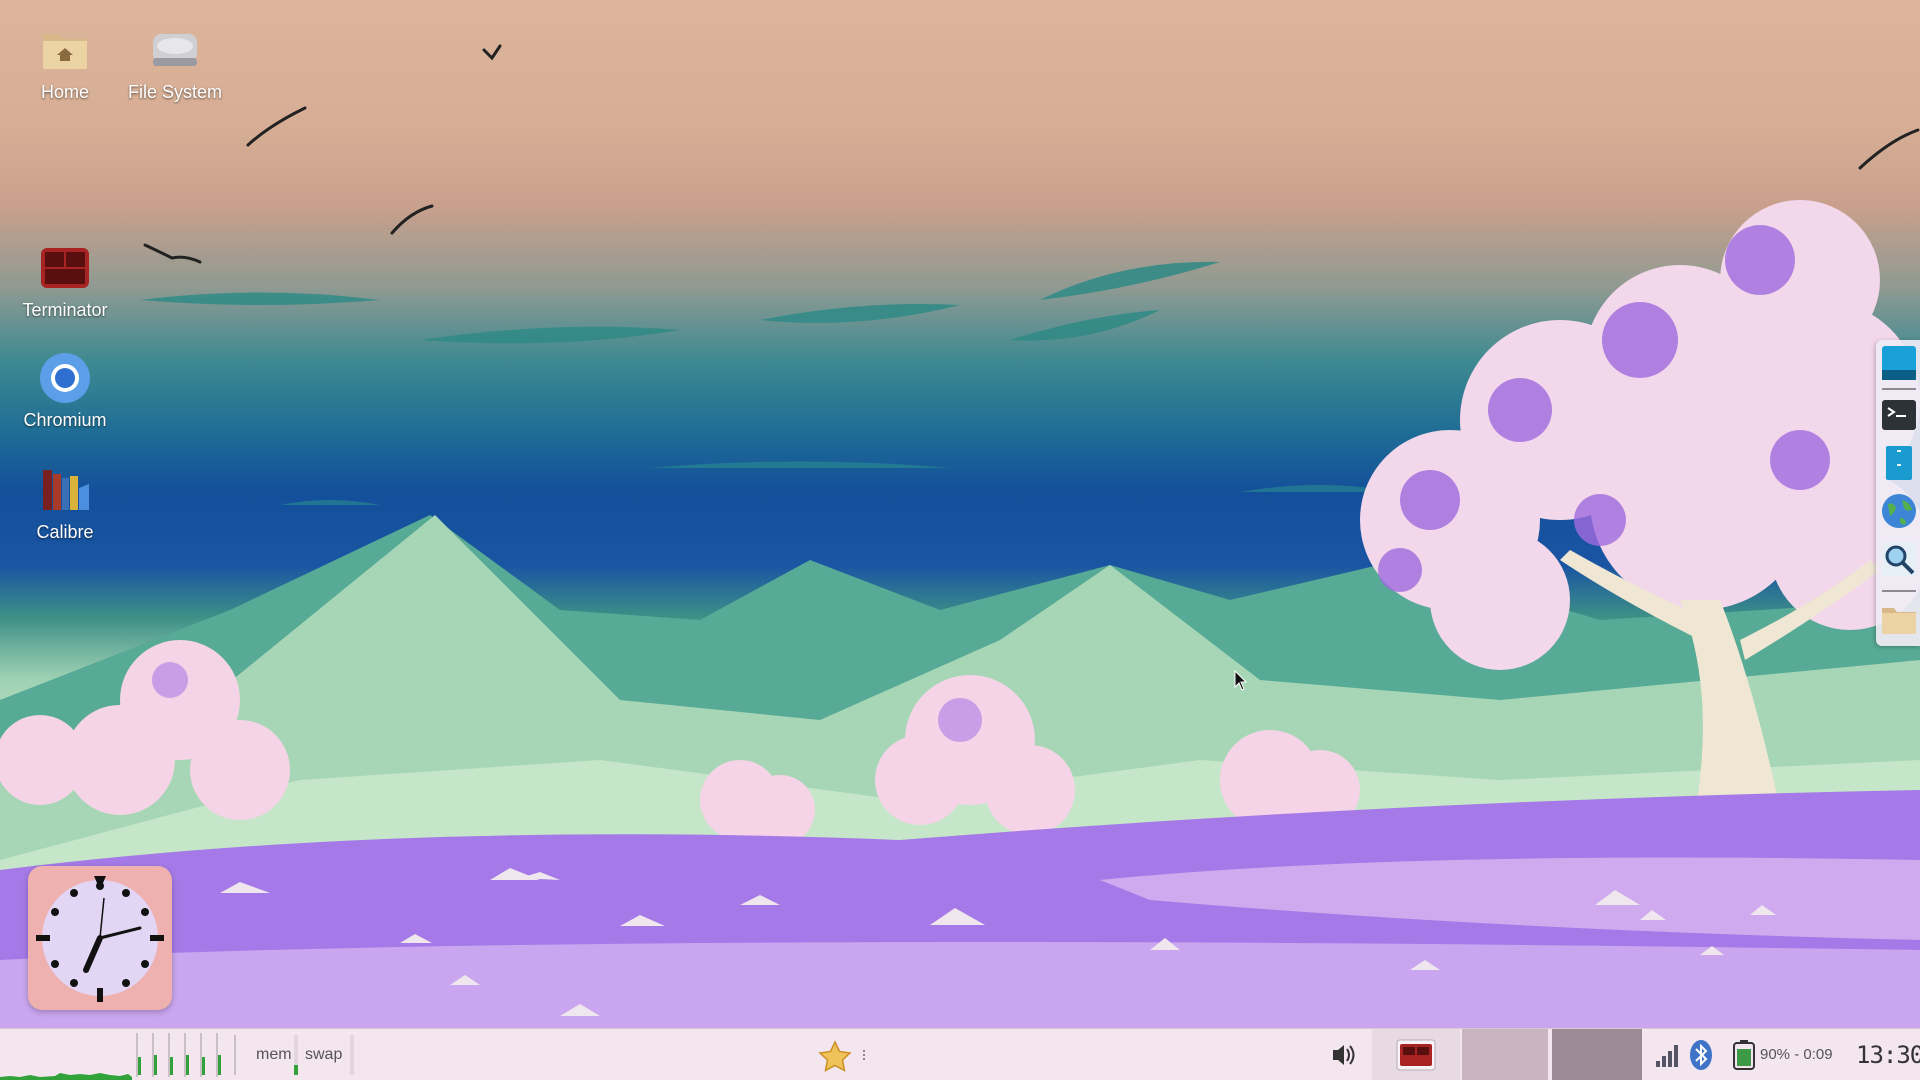 This screenshot has height=1080, width=1920. Describe the element at coordinates (1899, 363) in the screenshot. I see `dock-blue-window-icon` at that location.